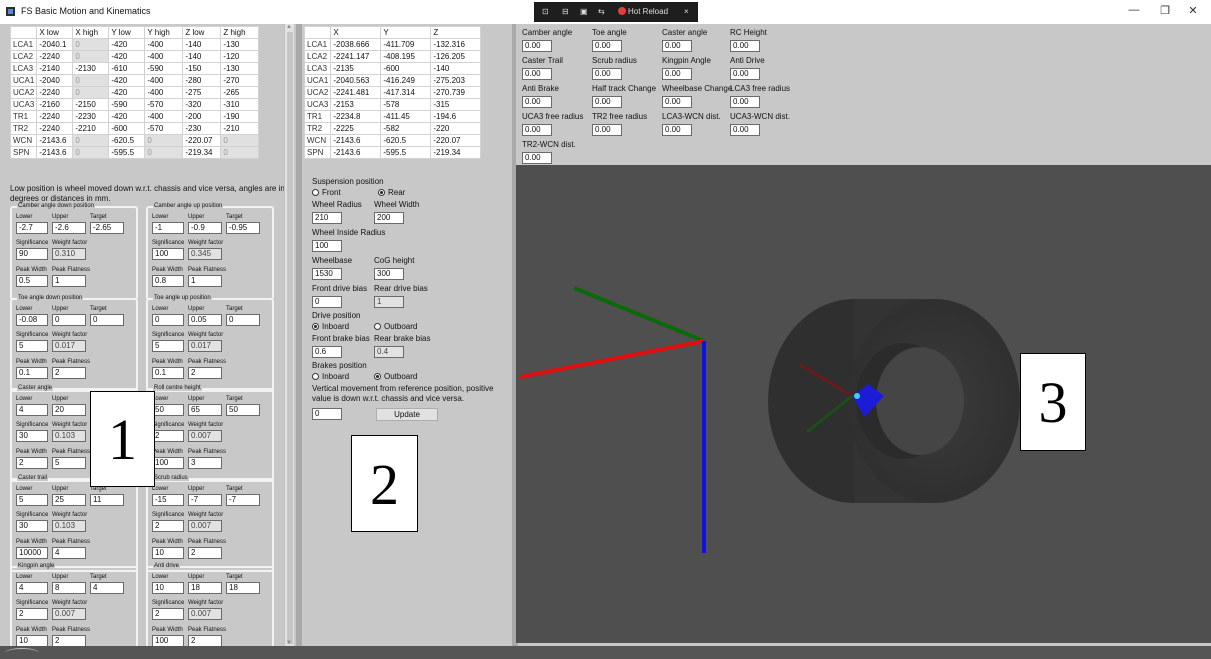 The width and height of the screenshot is (1211, 659). I want to click on table-cell: -610, so click(127, 68).